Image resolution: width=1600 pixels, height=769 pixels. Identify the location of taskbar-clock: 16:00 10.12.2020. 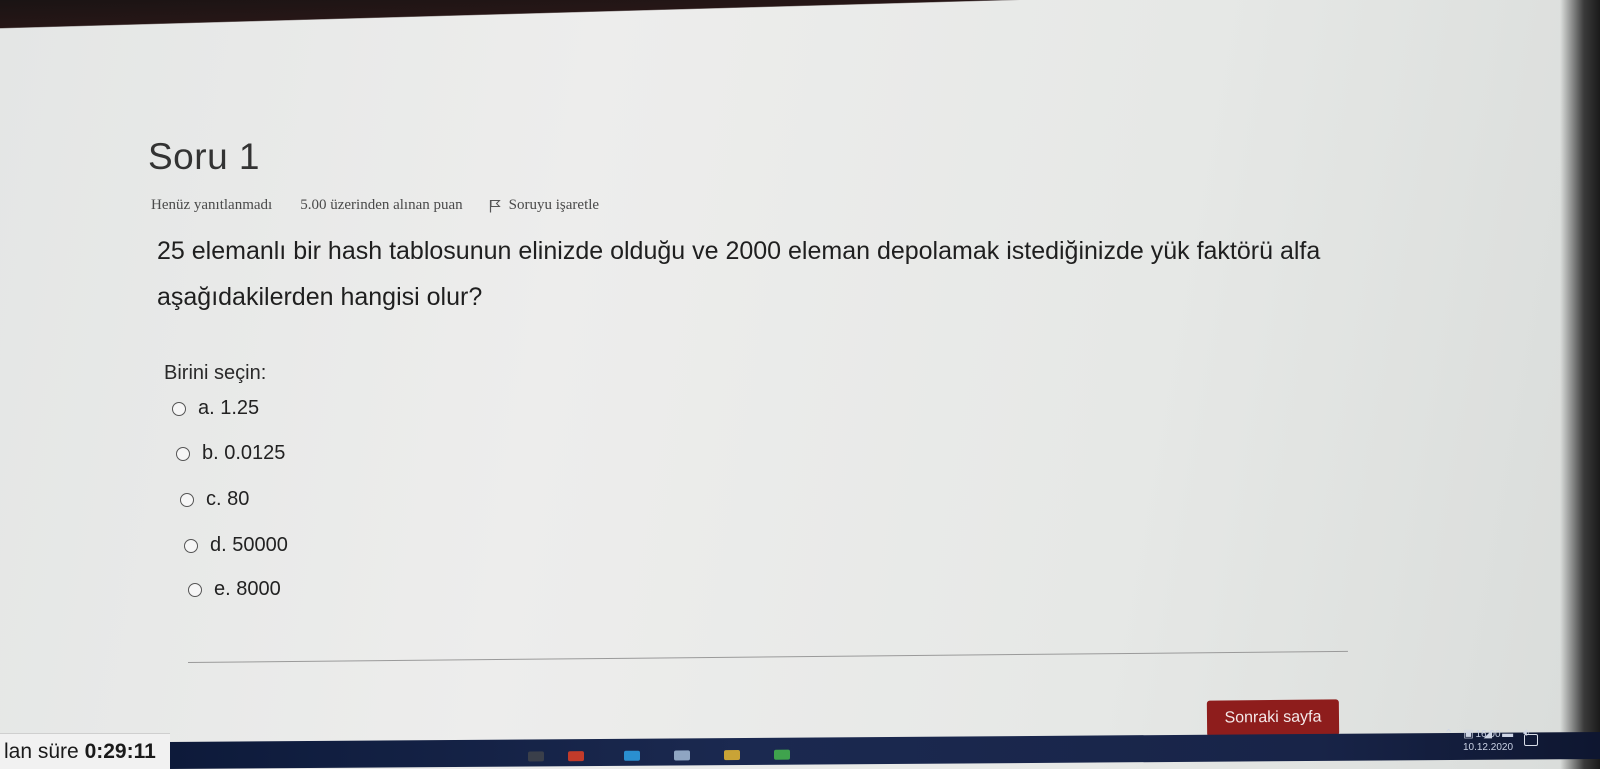
(1488, 741).